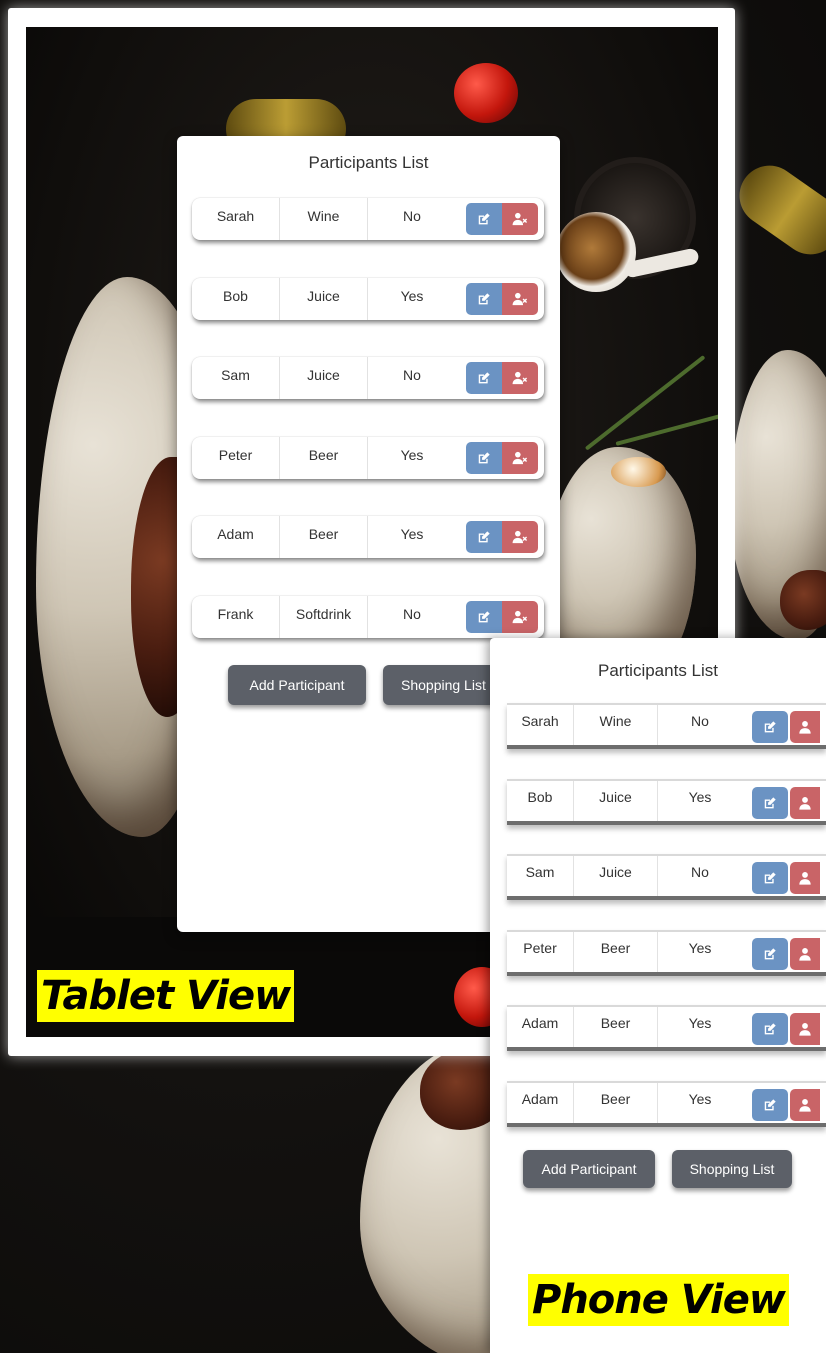 The image size is (826, 1353). I want to click on steak-right, so click(803, 600).